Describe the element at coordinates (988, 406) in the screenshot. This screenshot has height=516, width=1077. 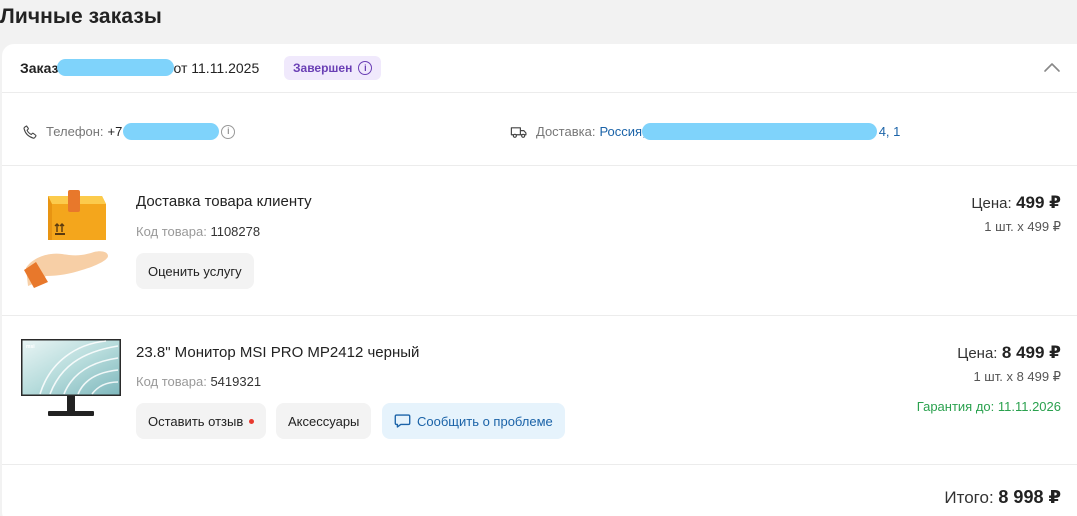
I see `warranty-text: Гарантия до: 11.11.2026` at that location.